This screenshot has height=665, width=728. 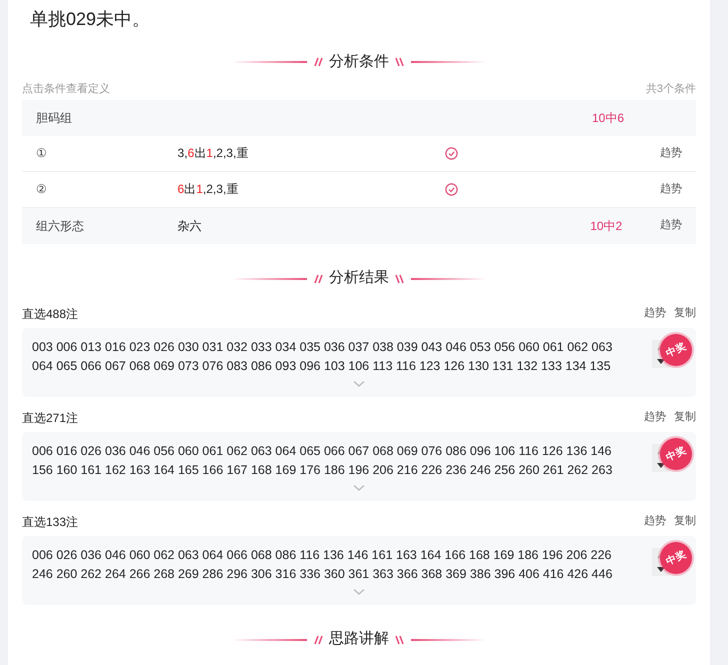 What do you see at coordinates (66, 89) in the screenshot?
I see `hint-text: 点击条件查看定义` at bounding box center [66, 89].